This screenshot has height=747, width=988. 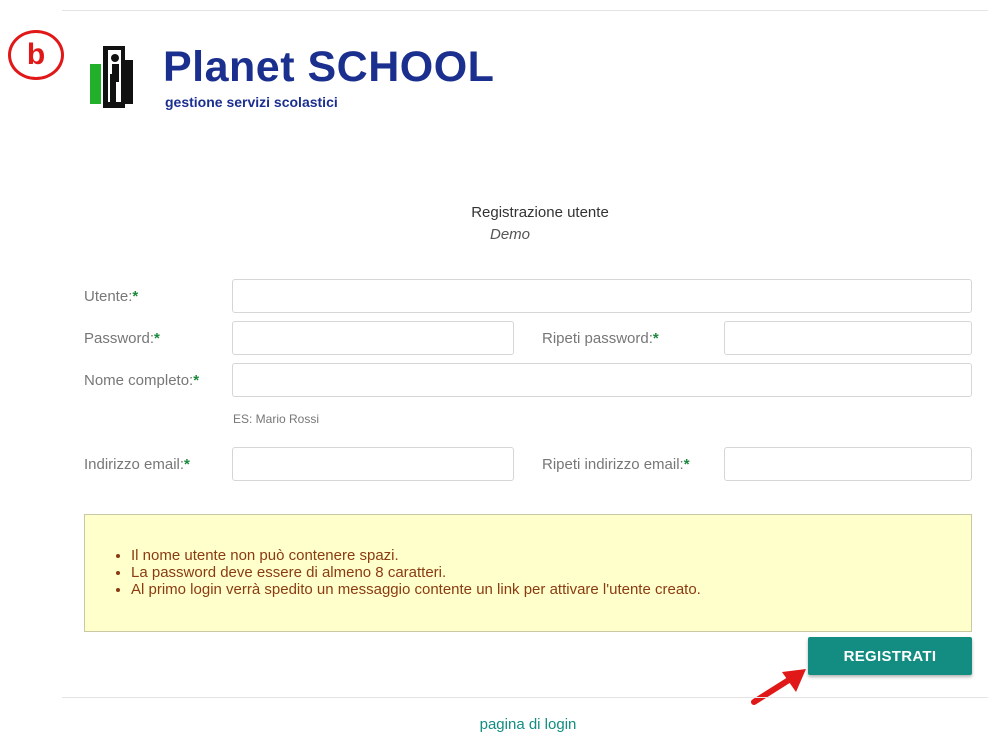 What do you see at coordinates (111, 77) in the screenshot?
I see `building-person-icon` at bounding box center [111, 77].